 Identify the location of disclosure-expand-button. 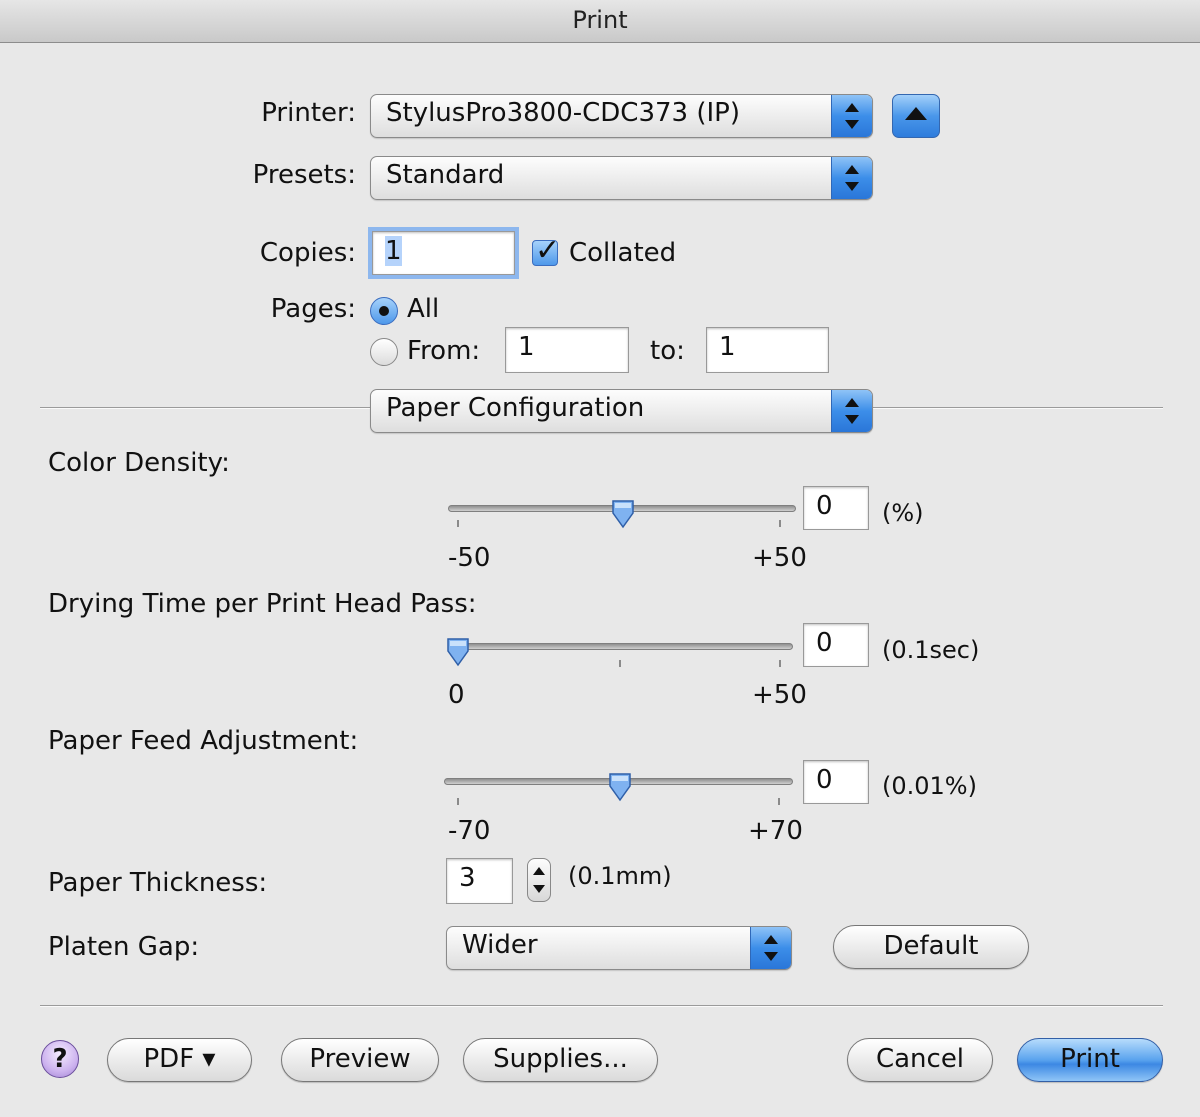
(916, 116).